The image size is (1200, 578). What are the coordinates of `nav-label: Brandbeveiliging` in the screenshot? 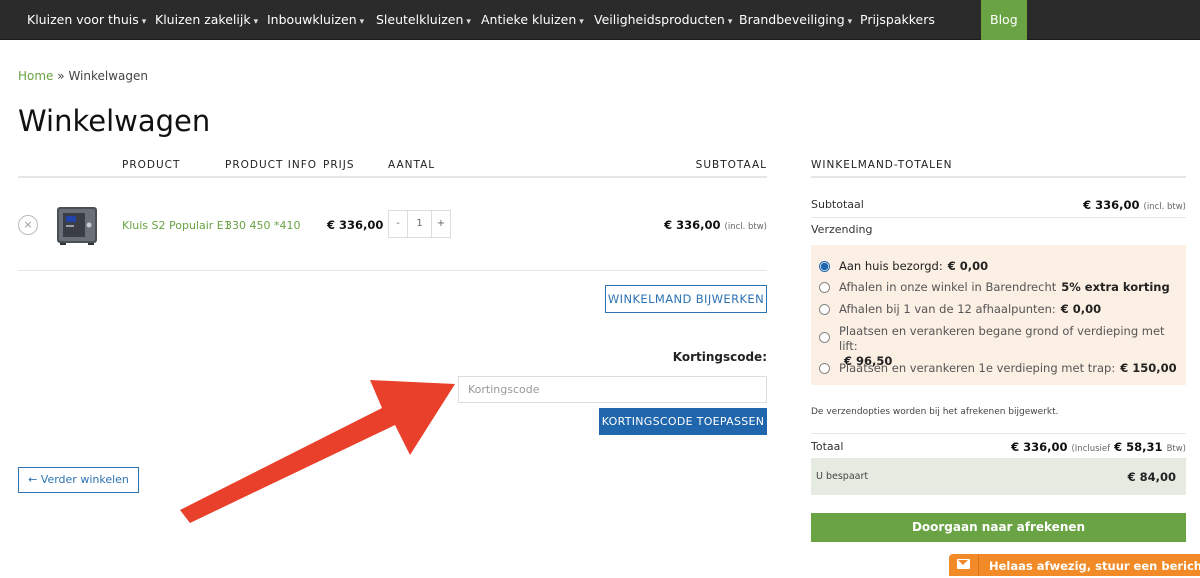 It's located at (792, 19).